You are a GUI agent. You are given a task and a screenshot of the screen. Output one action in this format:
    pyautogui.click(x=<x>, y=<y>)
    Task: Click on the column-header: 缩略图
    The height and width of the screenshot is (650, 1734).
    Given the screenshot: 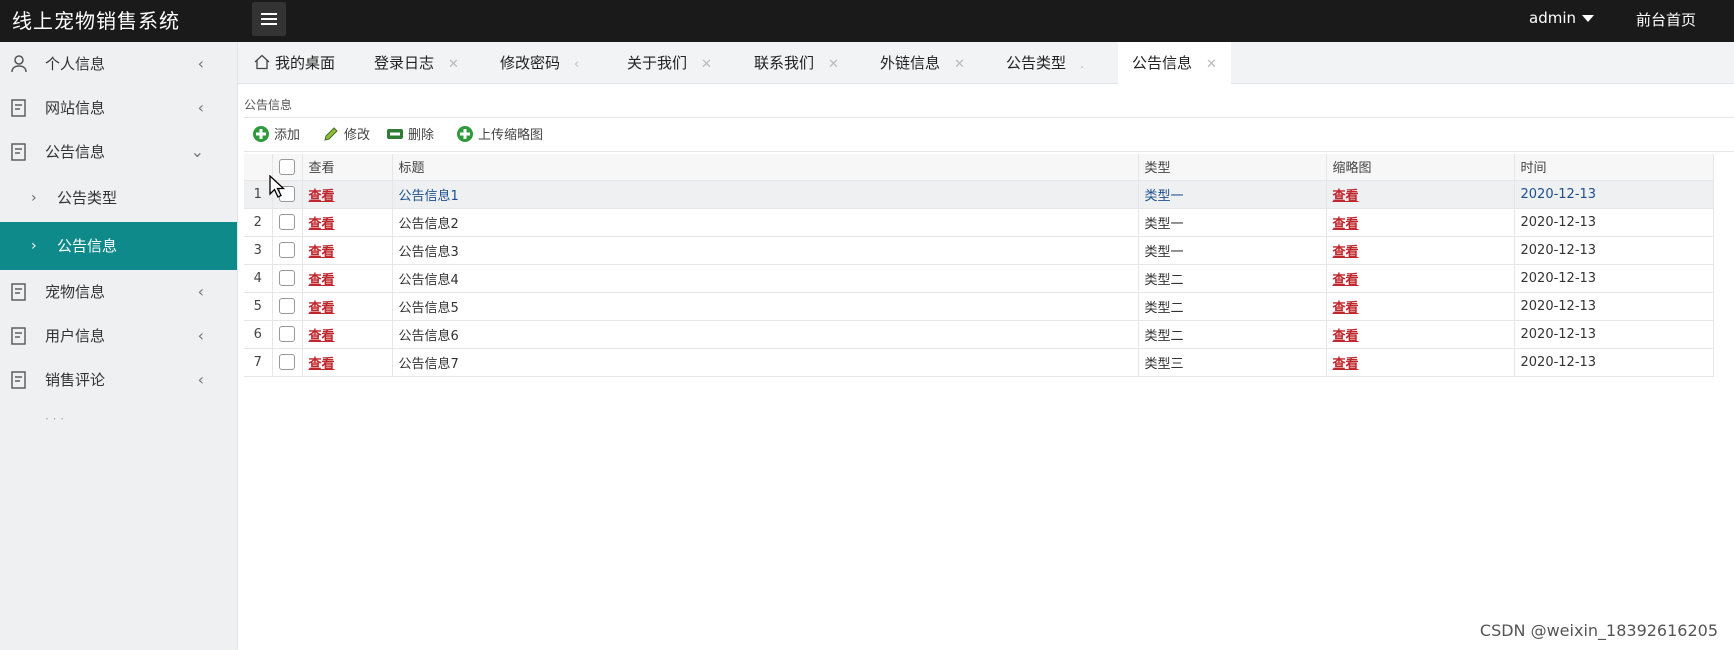 What is the action you would take?
    pyautogui.click(x=1420, y=167)
    